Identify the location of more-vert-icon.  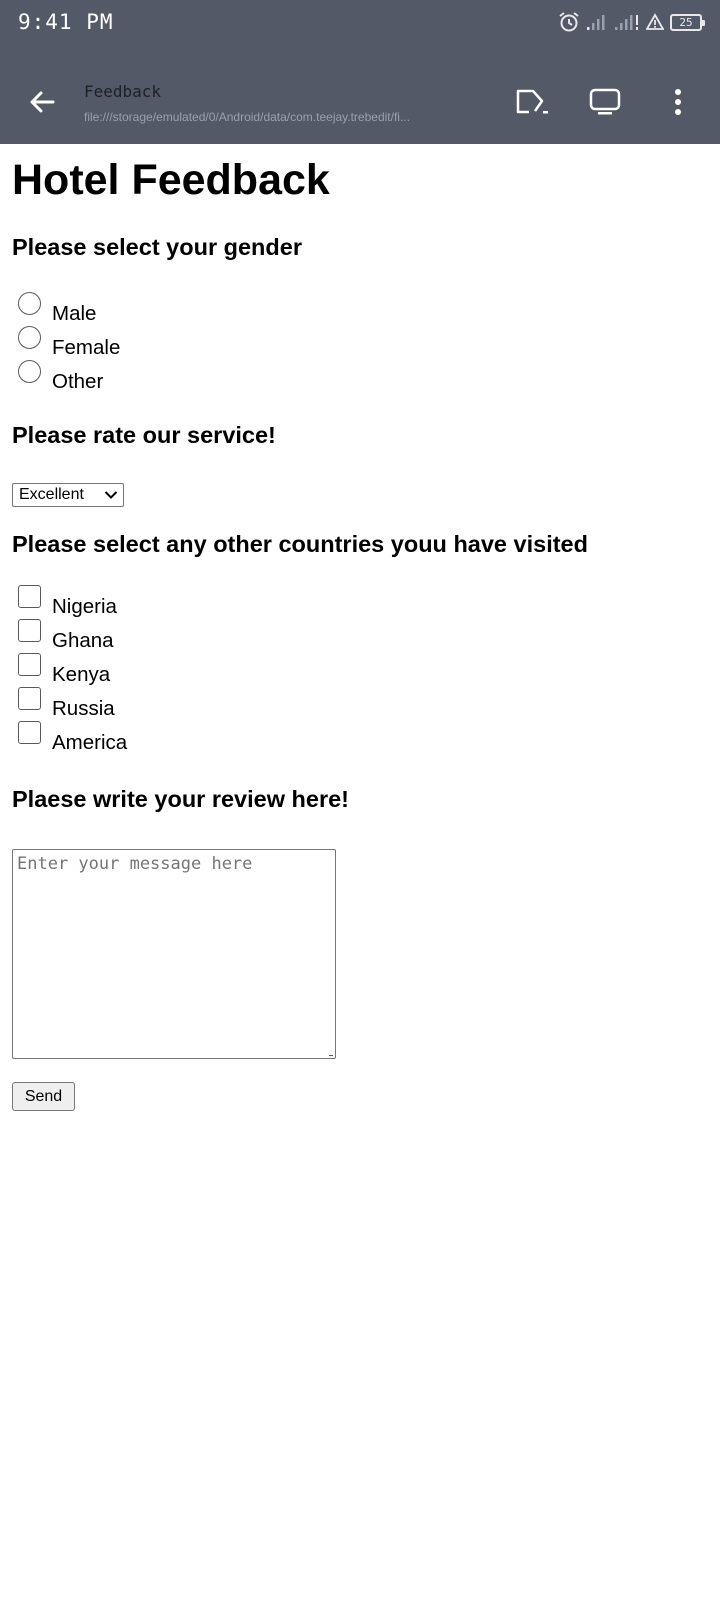
(678, 102).